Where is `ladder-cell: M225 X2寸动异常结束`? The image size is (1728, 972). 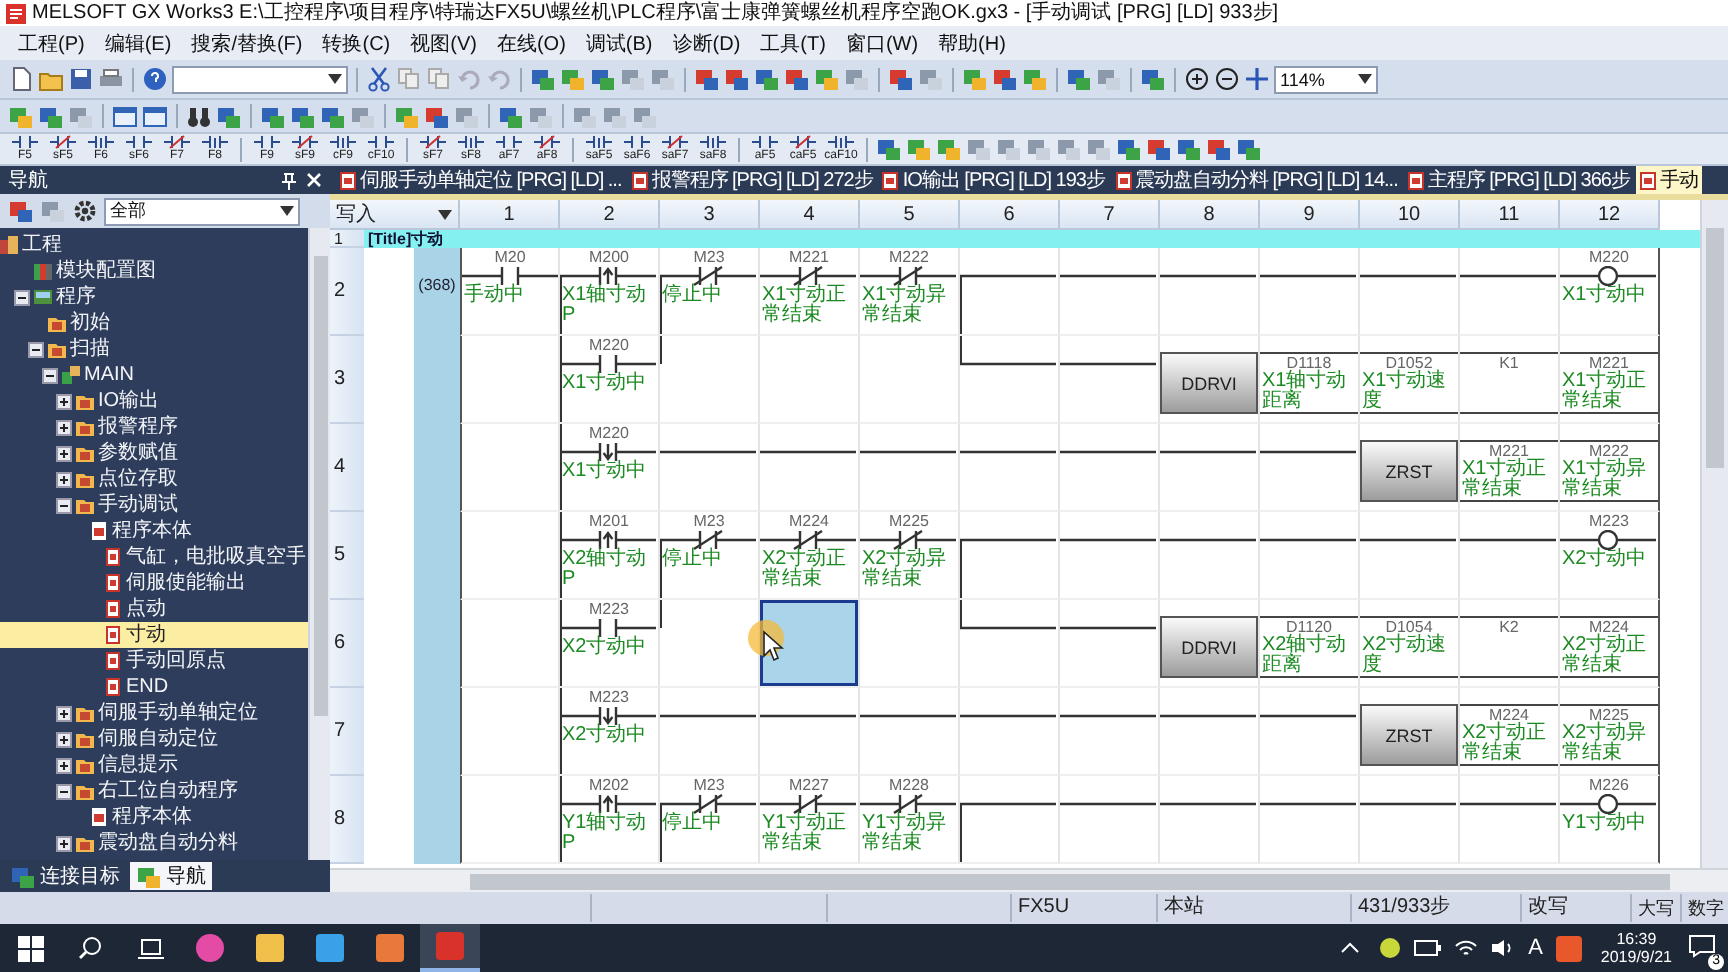
ladder-cell: M225 X2寸动异常结束 is located at coordinates (1610, 732).